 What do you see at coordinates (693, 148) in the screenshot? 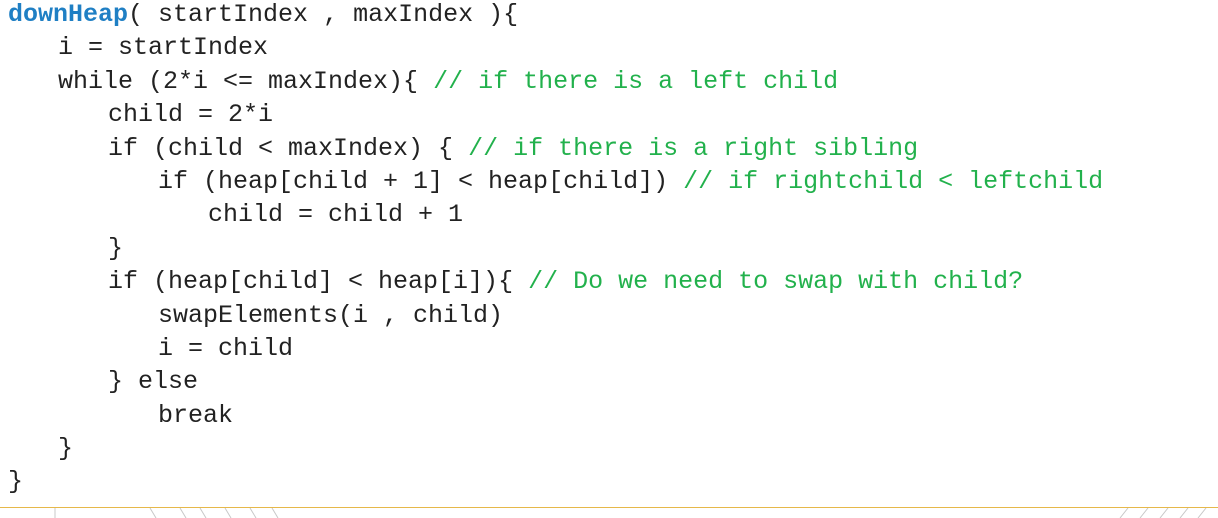
I see `code-comment: // if there is a right sibling` at bounding box center [693, 148].